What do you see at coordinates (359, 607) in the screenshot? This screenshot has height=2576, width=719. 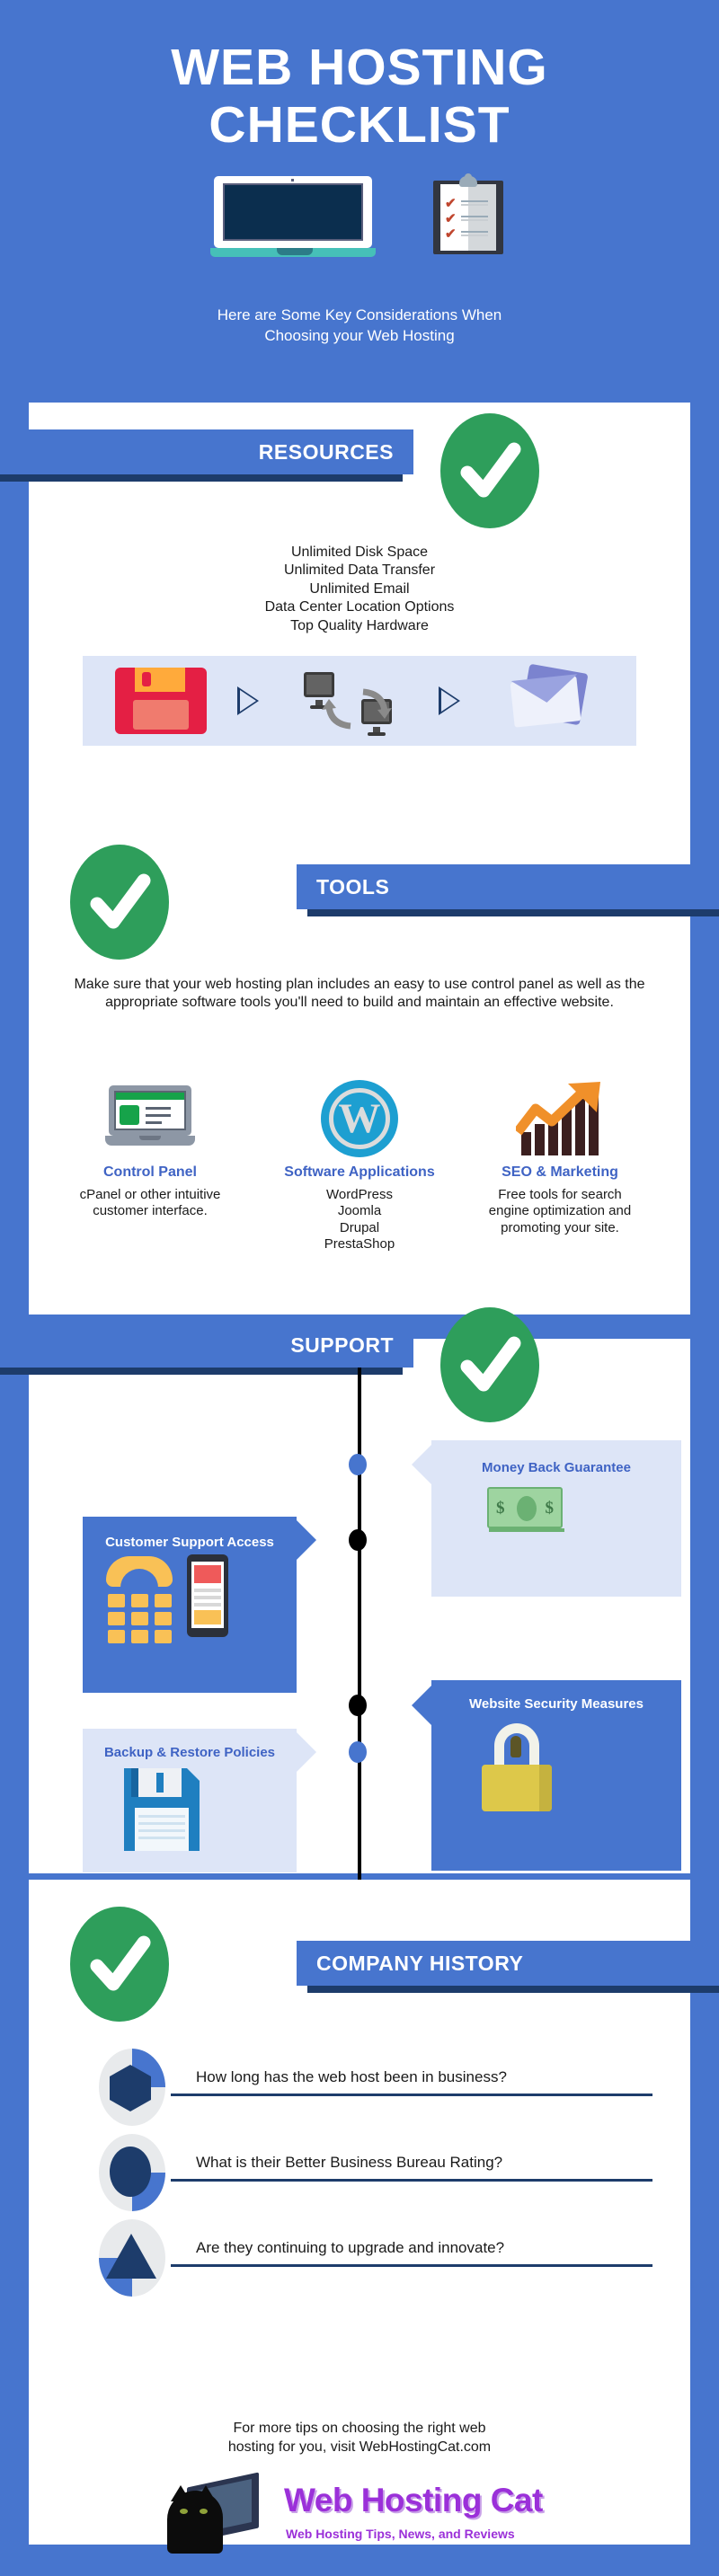 I see `resources-item: Data Center Location Options` at bounding box center [359, 607].